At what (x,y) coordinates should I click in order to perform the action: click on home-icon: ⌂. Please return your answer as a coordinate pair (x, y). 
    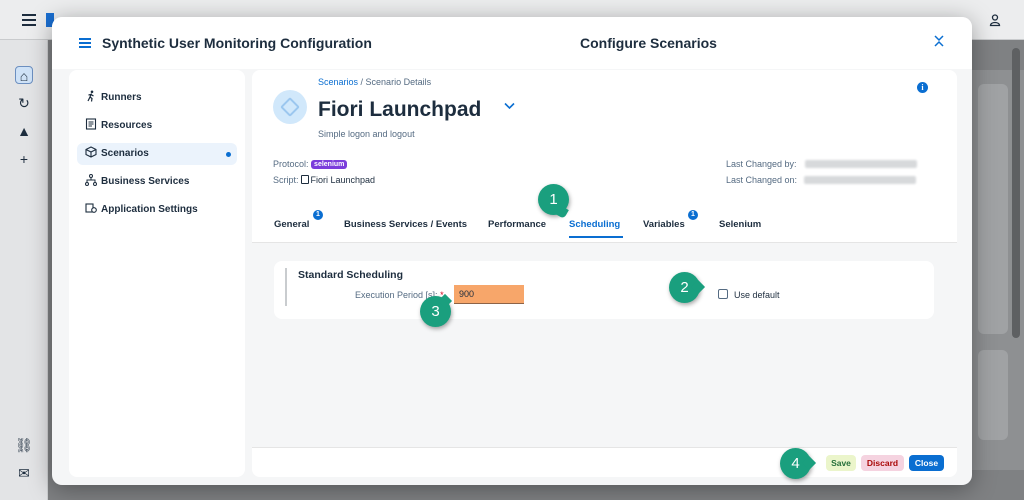
    Looking at the image, I should click on (24, 75).